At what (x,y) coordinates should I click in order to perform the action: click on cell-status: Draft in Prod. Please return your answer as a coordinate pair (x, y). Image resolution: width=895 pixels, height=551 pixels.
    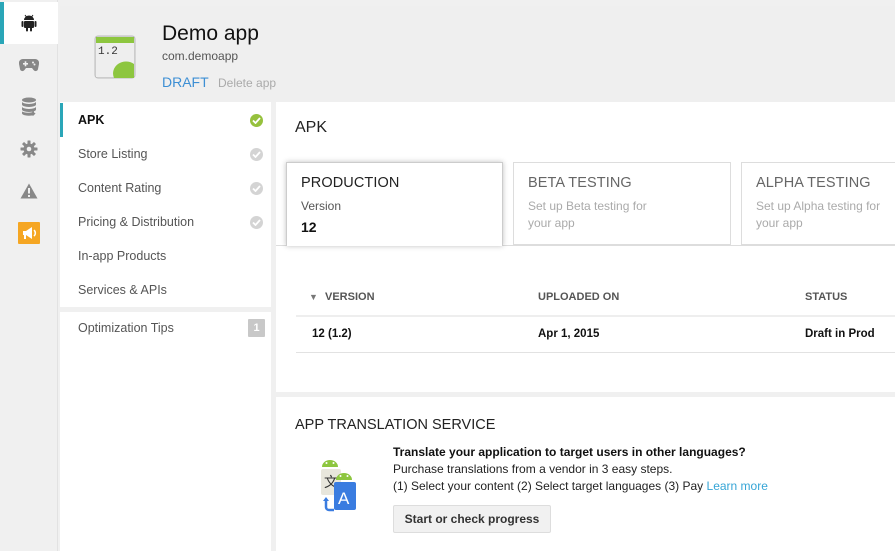
    Looking at the image, I should click on (840, 334).